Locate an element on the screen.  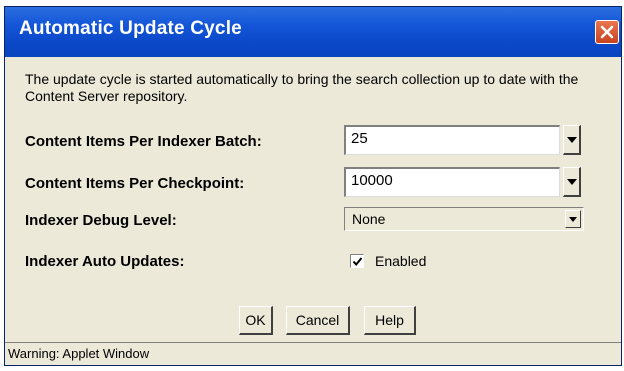
batch-label: Content Items Per Indexer Batch: is located at coordinates (143, 141).